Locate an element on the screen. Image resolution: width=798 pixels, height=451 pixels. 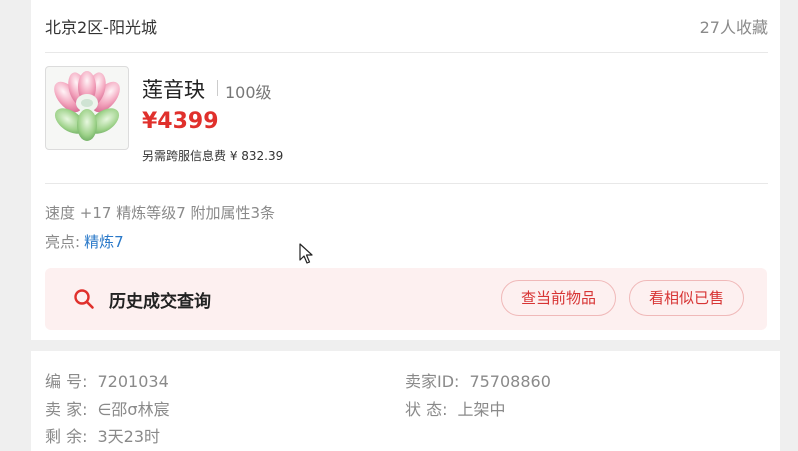
highlight-row: 亮点: 精炼7 is located at coordinates (84, 241).